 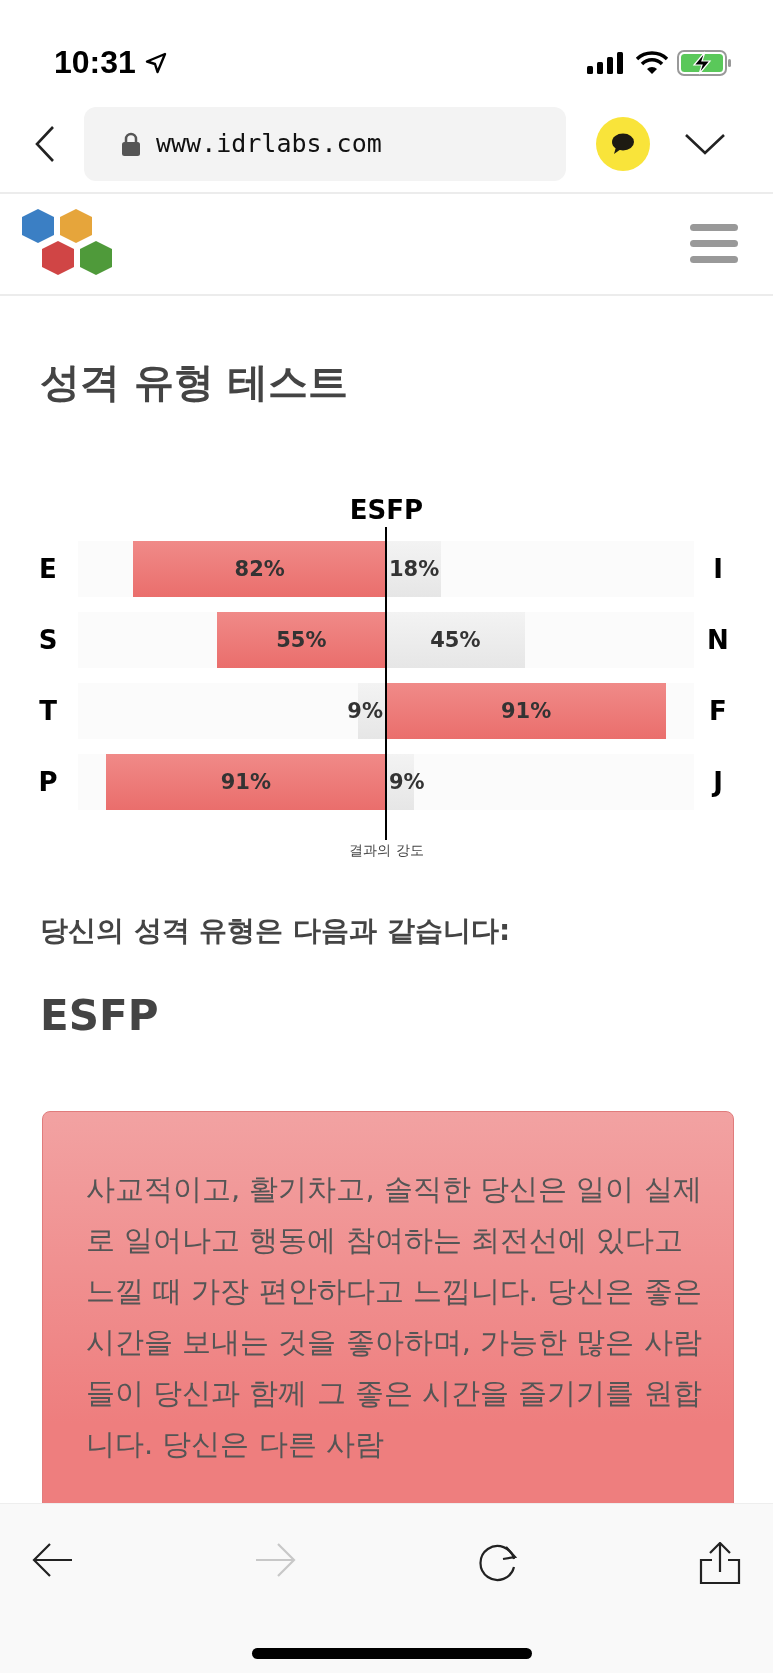 What do you see at coordinates (705, 62) in the screenshot?
I see `battery-charging-icon` at bounding box center [705, 62].